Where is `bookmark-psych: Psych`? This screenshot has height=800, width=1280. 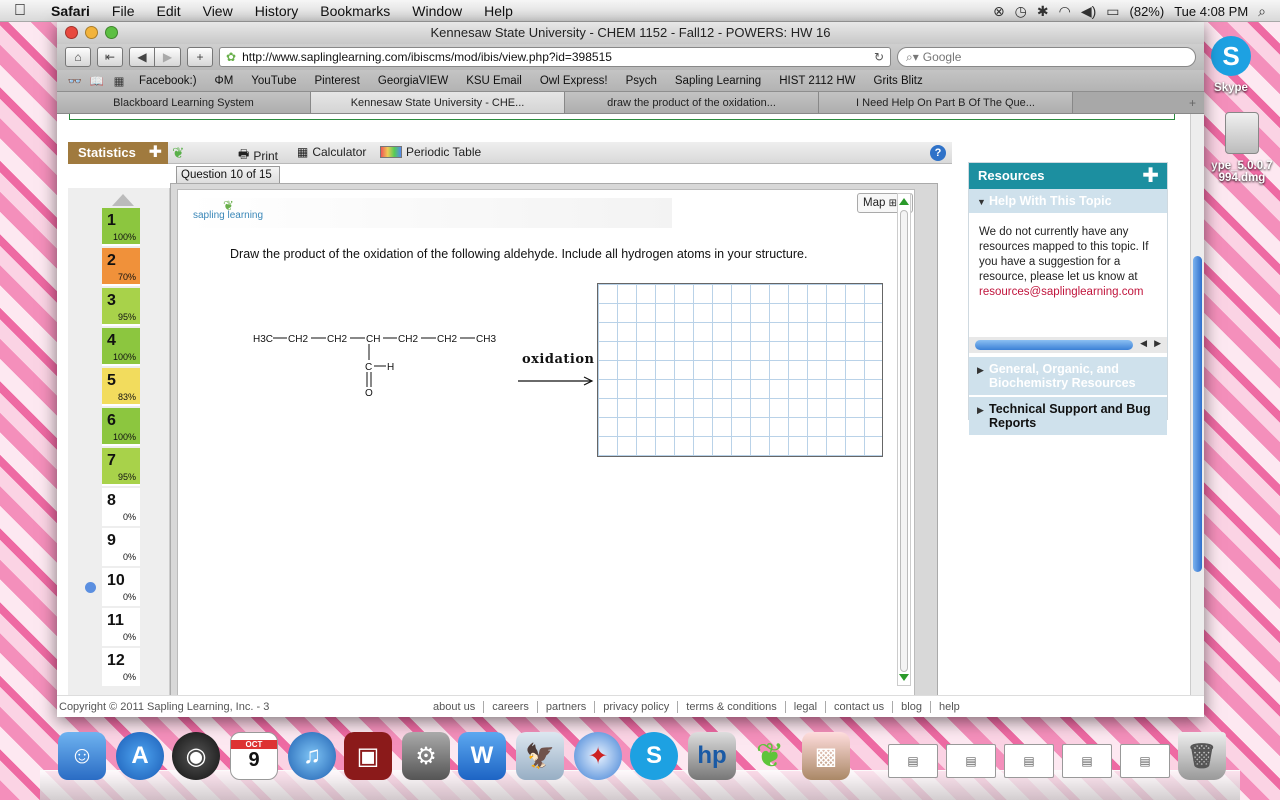
bookmark-psych: Psych is located at coordinates (641, 81).